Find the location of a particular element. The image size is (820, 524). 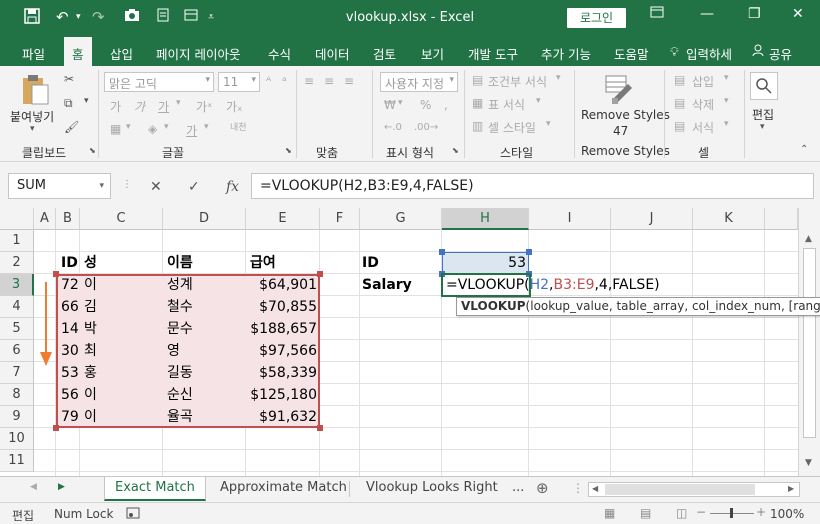

table-cell: 최 is located at coordinates (90, 351).